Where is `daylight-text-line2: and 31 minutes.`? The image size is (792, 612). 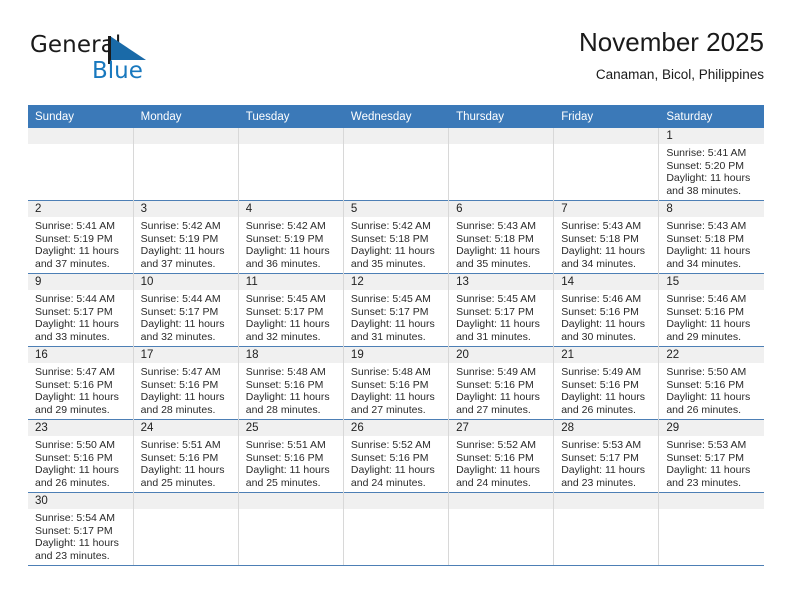 daylight-text-line2: and 31 minutes. is located at coordinates (493, 336).